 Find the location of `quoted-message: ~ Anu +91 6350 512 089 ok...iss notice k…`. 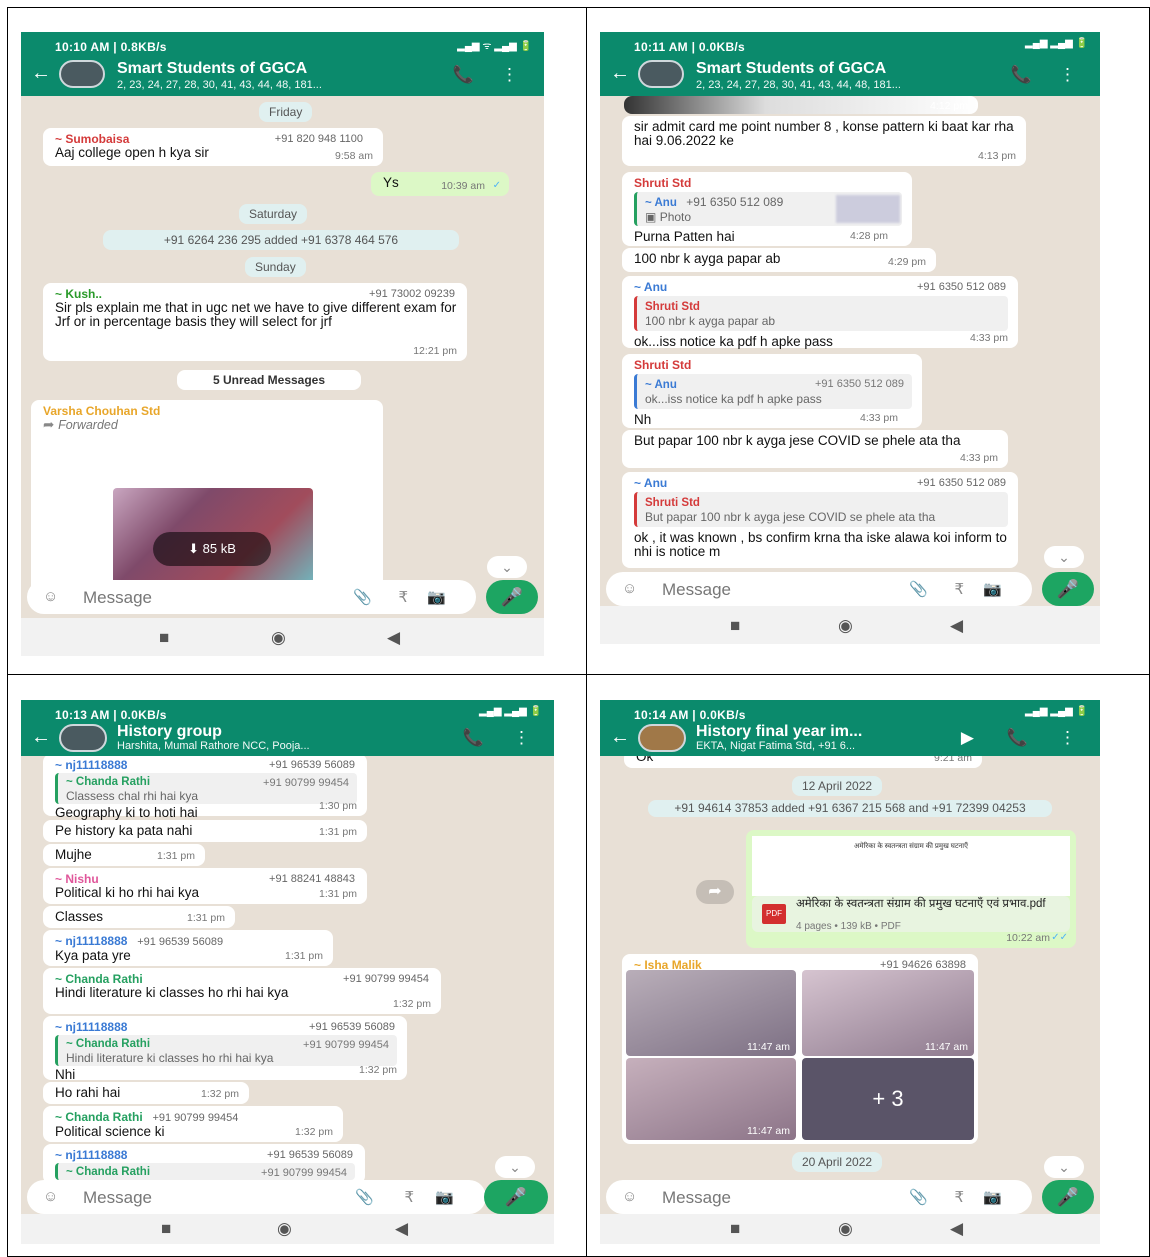

quoted-message: ~ Anu +91 6350 512 089 ok...iss notice k… is located at coordinates (773, 391).